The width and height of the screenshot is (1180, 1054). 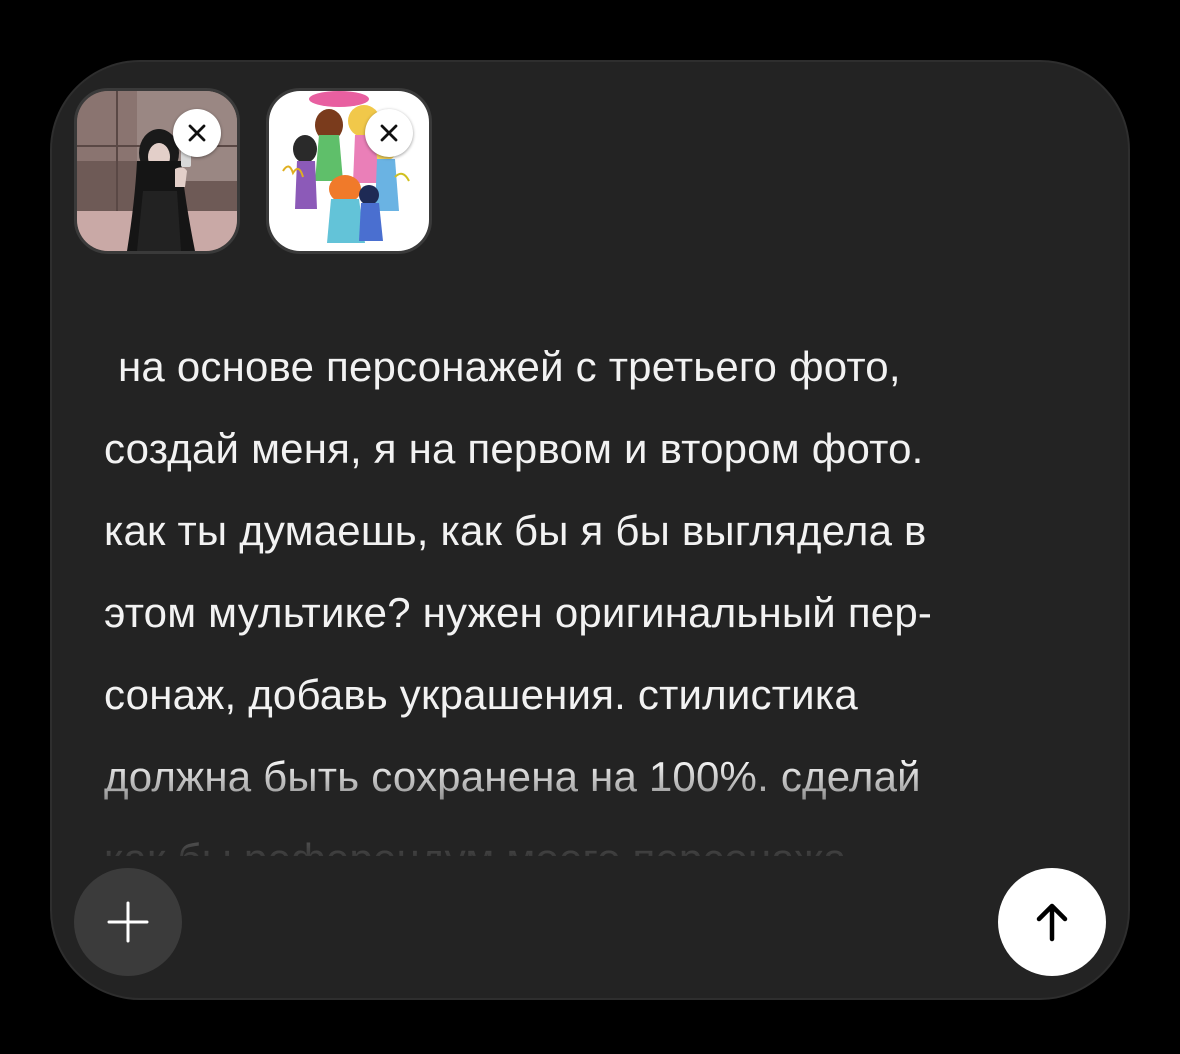 I want to click on send-button, so click(x=1052, y=922).